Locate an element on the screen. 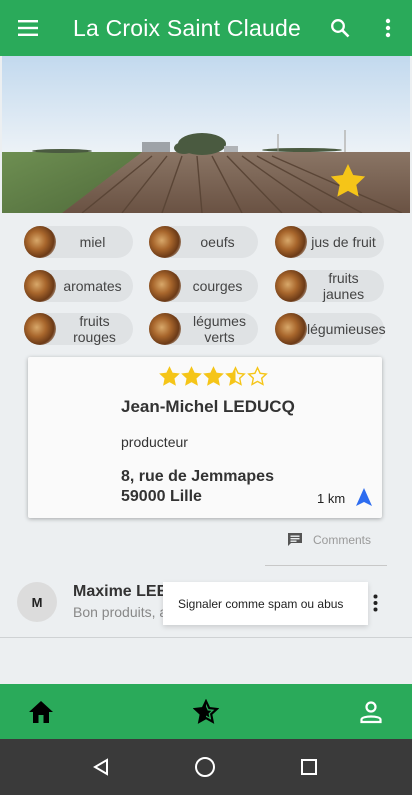 The image size is (412, 795). chip-courges: courges is located at coordinates (203, 286).